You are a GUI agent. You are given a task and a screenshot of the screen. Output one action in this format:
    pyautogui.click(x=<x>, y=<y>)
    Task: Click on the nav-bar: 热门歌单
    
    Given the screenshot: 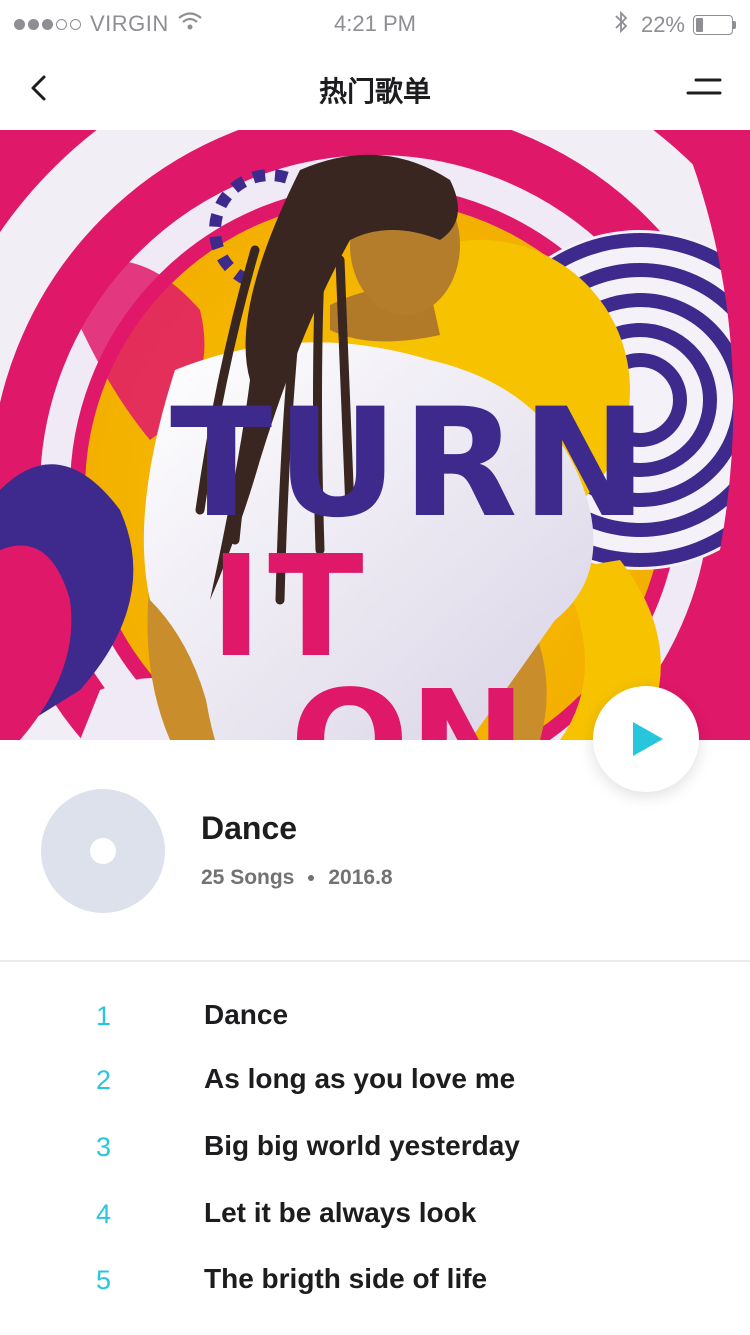 What is the action you would take?
    pyautogui.click(x=375, y=88)
    